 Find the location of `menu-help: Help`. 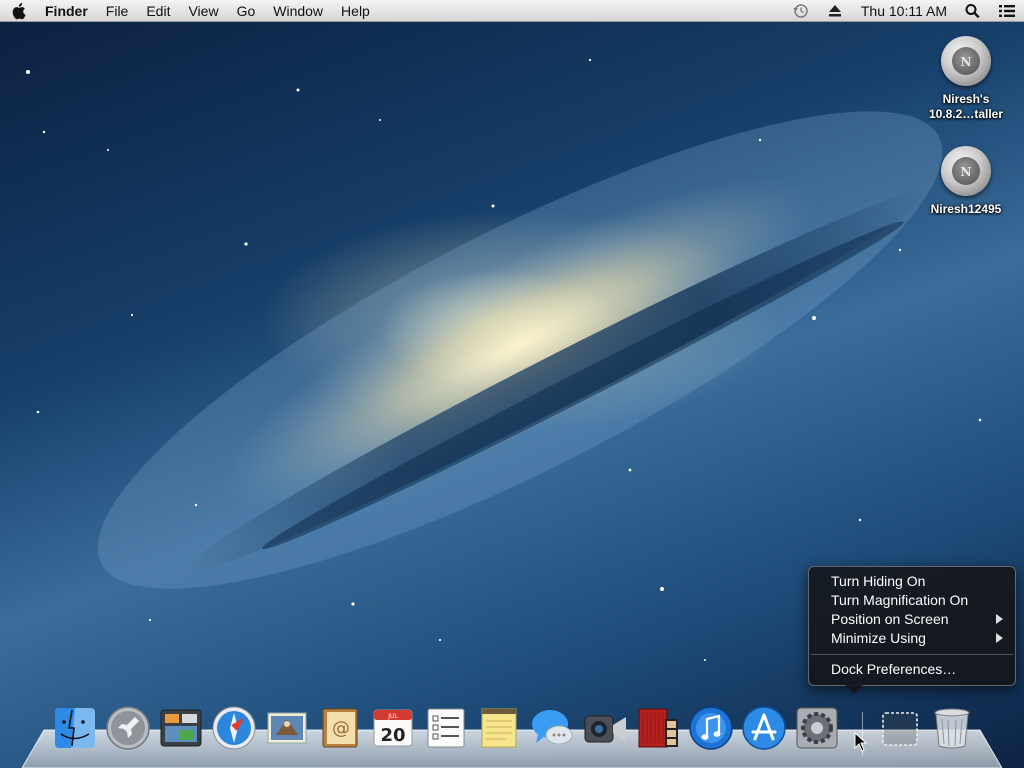

menu-help: Help is located at coordinates (355, 11).